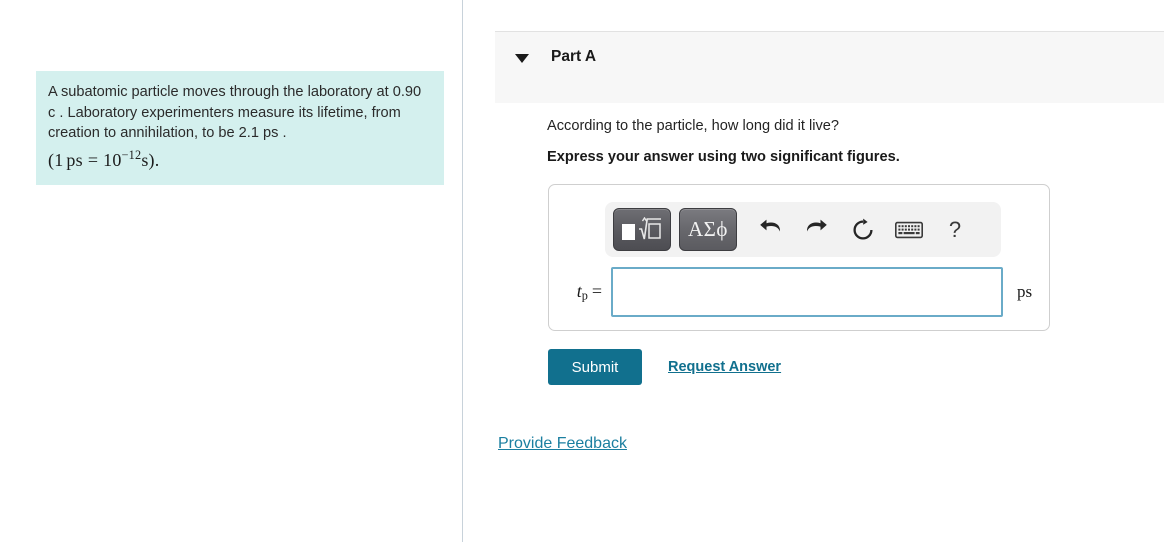  Describe the element at coordinates (595, 367) in the screenshot. I see `submit-button: Submit` at that location.